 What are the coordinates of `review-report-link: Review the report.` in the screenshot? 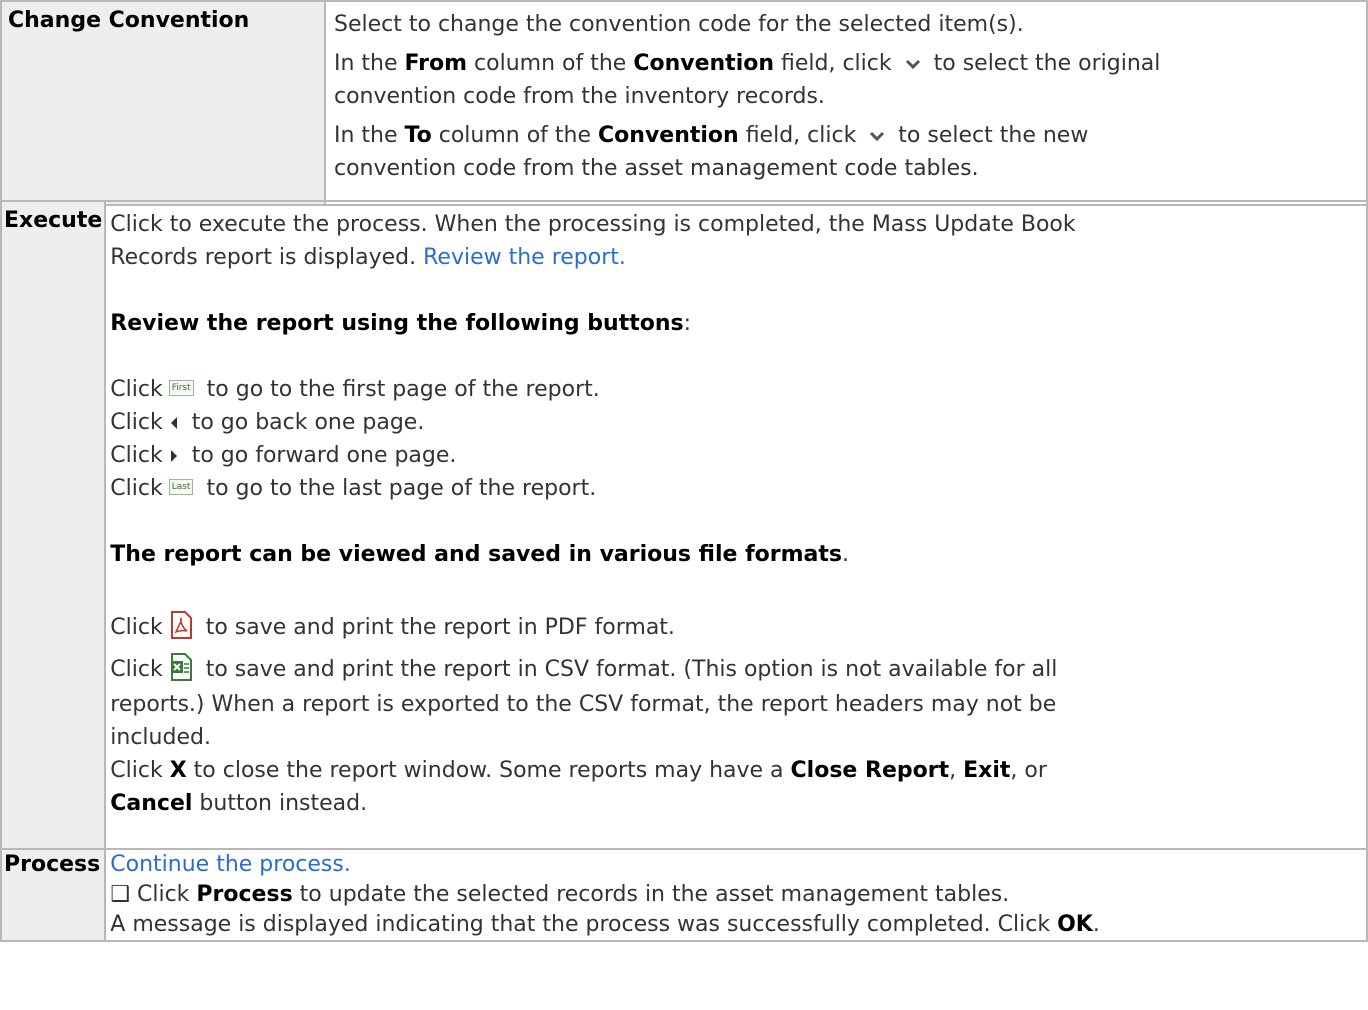 It's located at (524, 257).